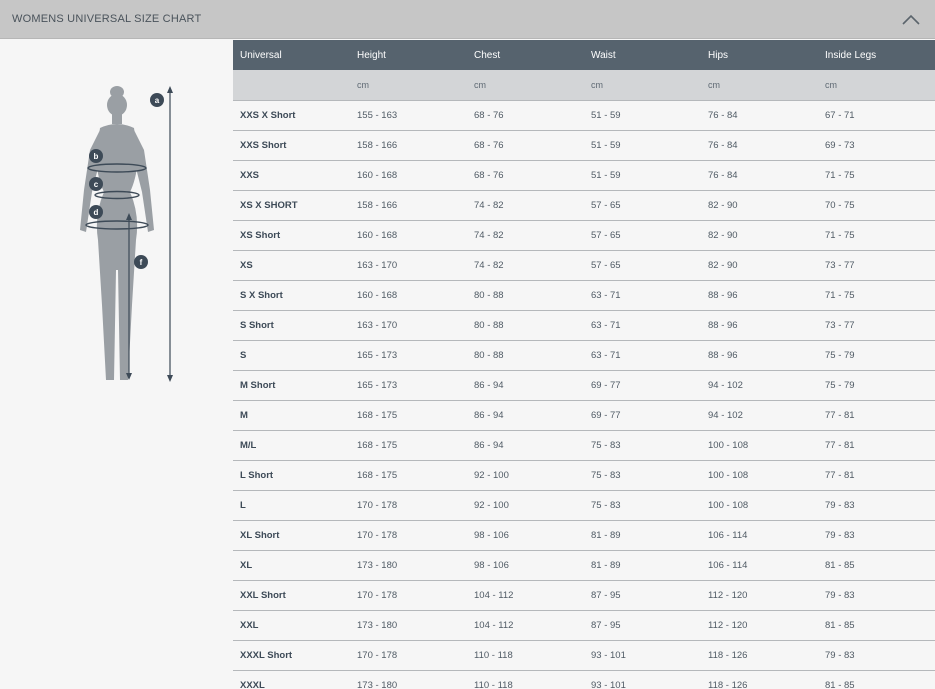 The height and width of the screenshot is (689, 935). Describe the element at coordinates (291, 595) in the screenshot. I see `size-name-cell: XXL Short` at that location.